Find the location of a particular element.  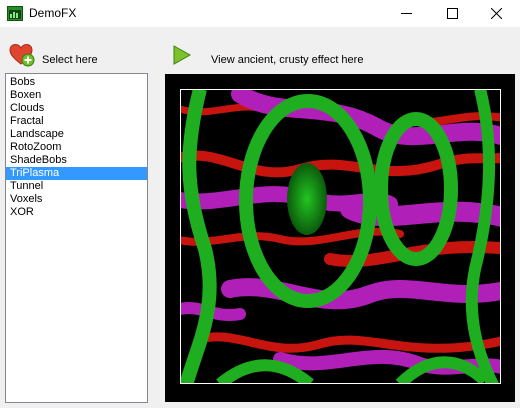

select-label: Select here is located at coordinates (70, 60).